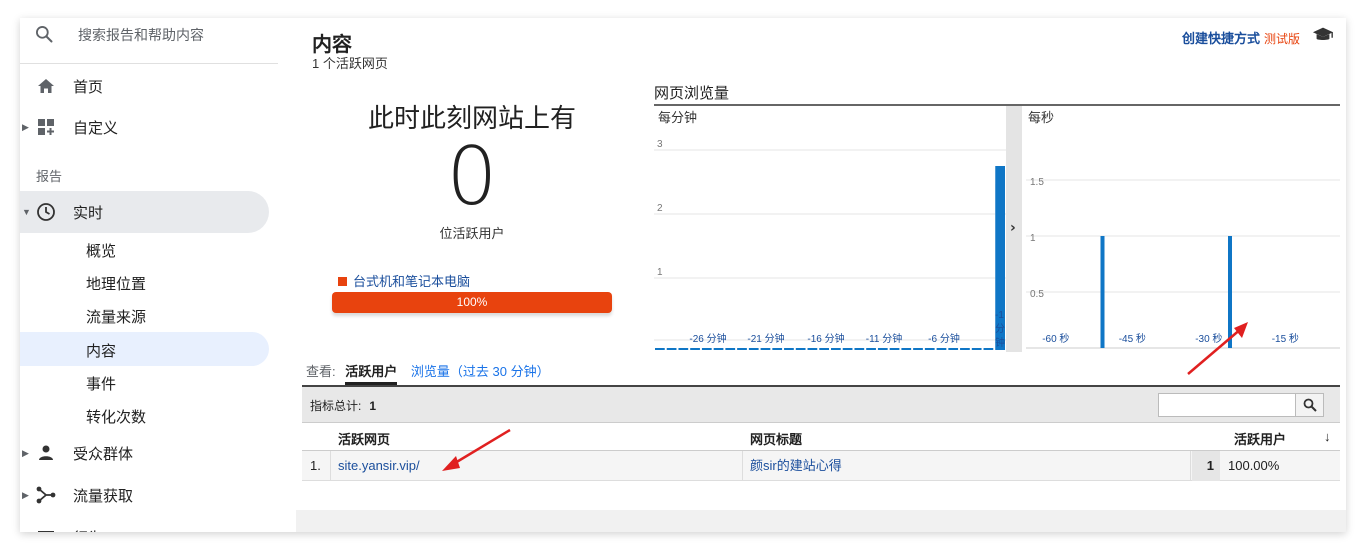  What do you see at coordinates (1013, 228) in the screenshot?
I see `chevron-right-icon: ›` at bounding box center [1013, 228].